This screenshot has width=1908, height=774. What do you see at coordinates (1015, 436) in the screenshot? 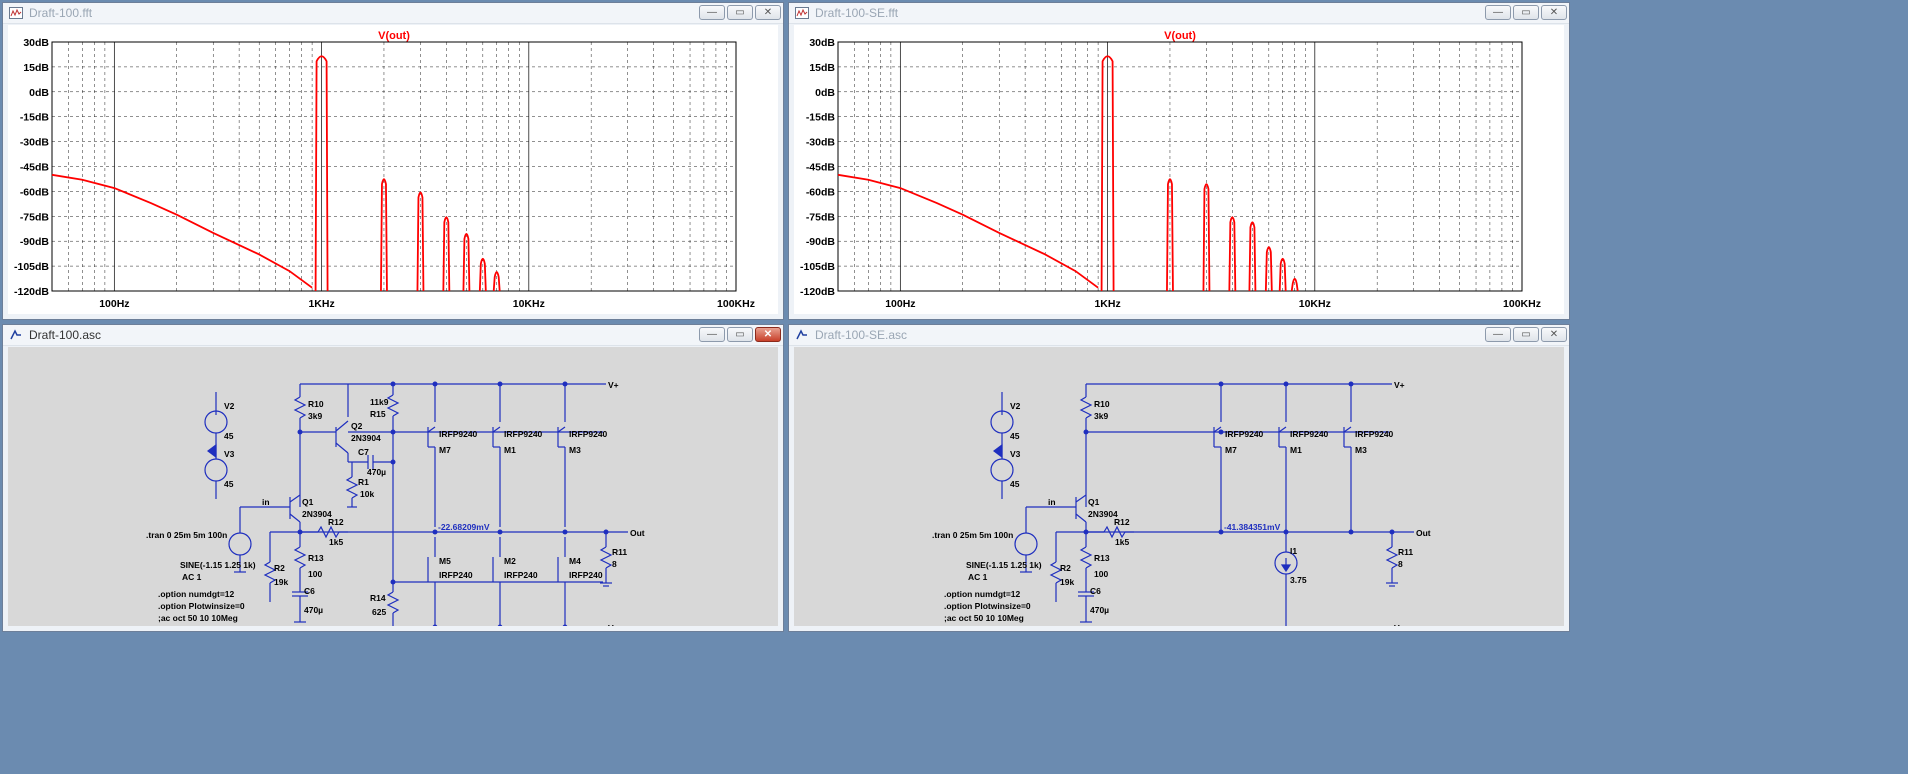
I see `v2-value: 45` at bounding box center [1015, 436].